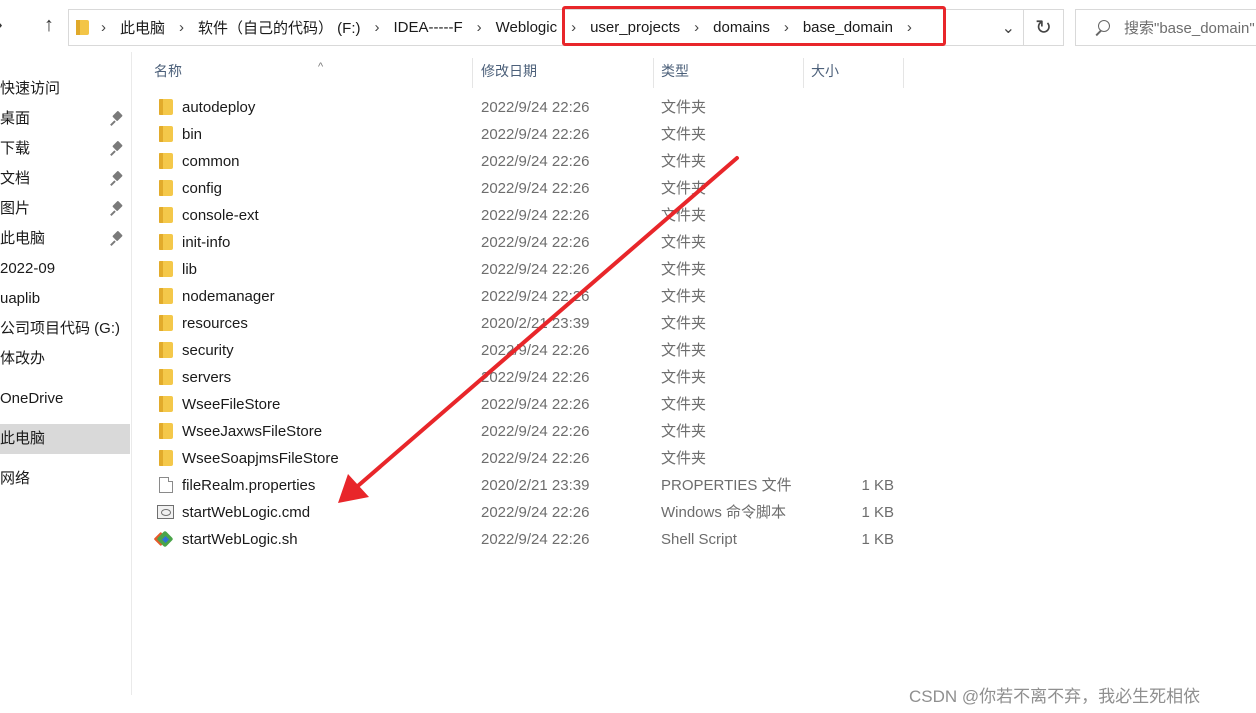  I want to click on file-row: init-info 2022/9/24 22:26 文件夹, so click(522, 242).